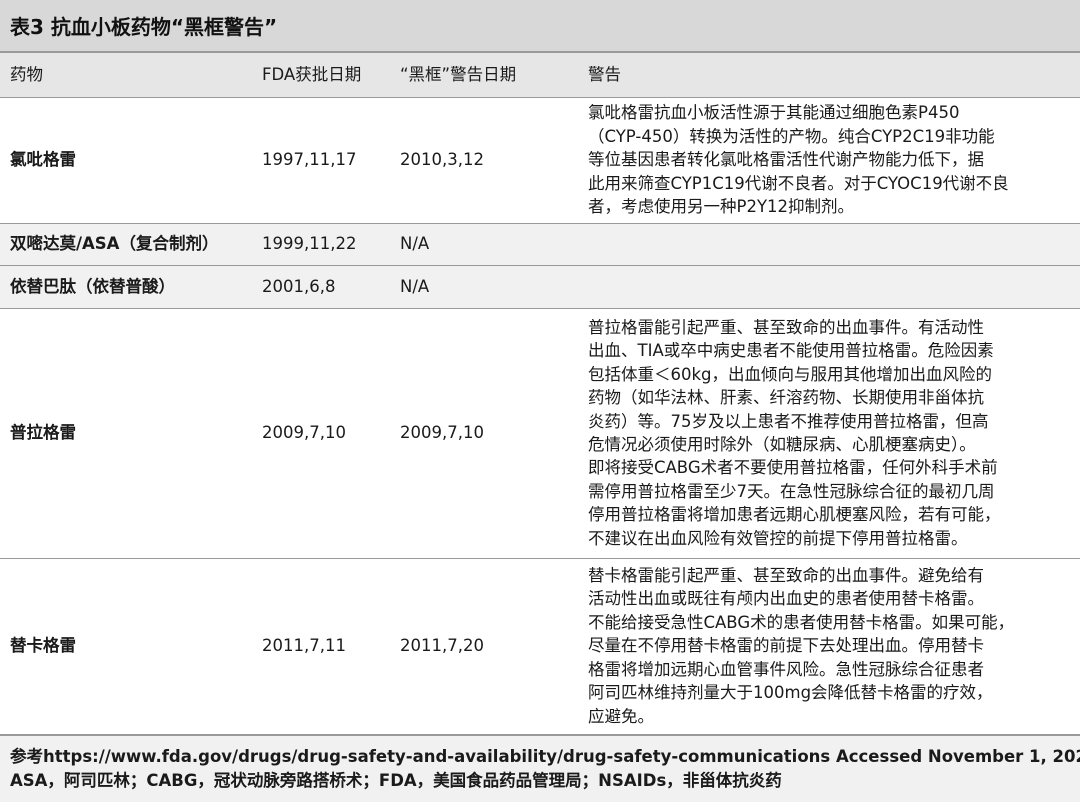  Describe the element at coordinates (299, 286) in the screenshot. I see `fda-date: 2001,6,8` at that location.